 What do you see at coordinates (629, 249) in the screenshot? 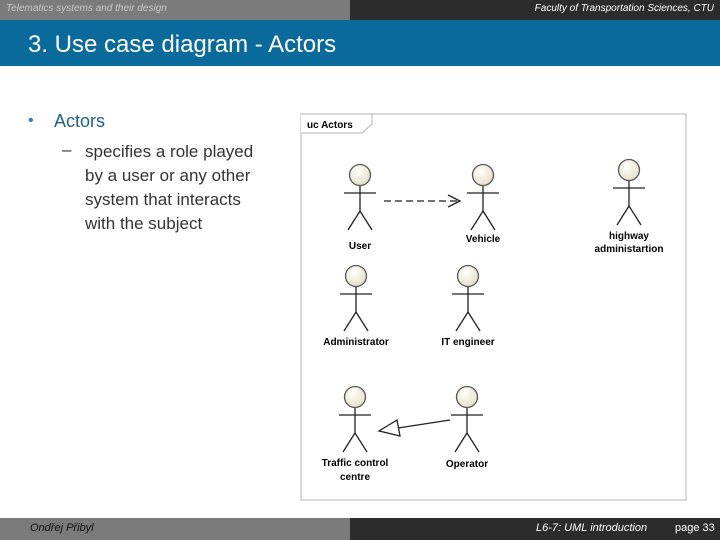
I see `actor-highway-label-line2: administartion` at bounding box center [629, 249].